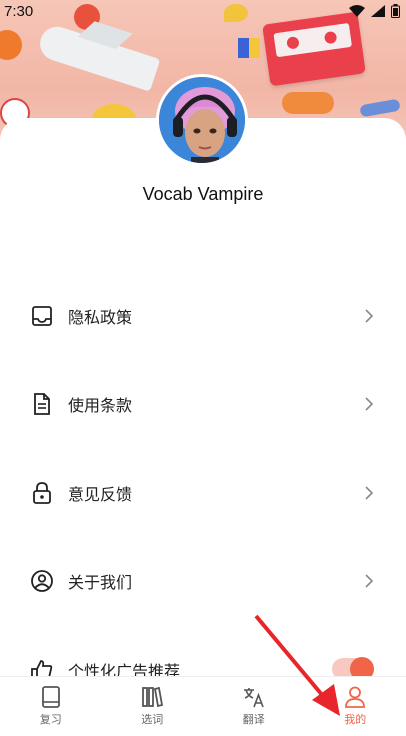  Describe the element at coordinates (203, 11) in the screenshot. I see `status-bar: 7:30` at that location.